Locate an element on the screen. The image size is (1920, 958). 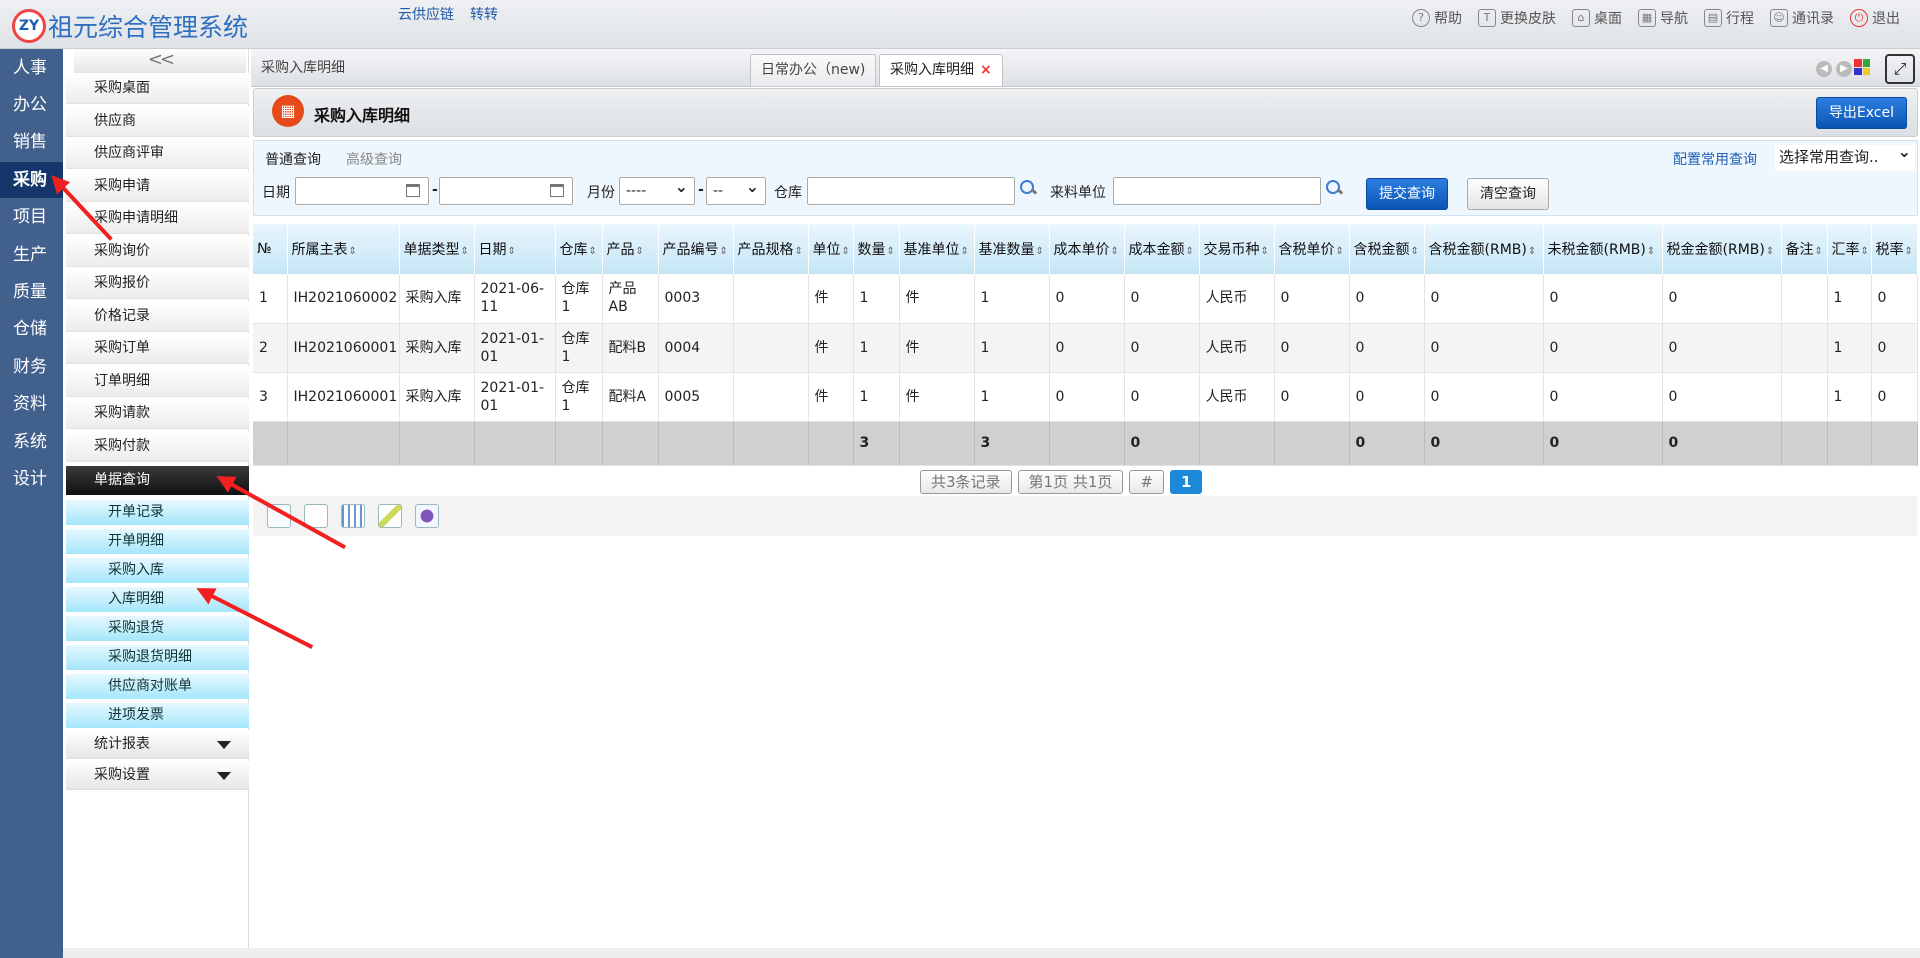
sidebar-item-price-record: 价格记录 is located at coordinates (157, 316).